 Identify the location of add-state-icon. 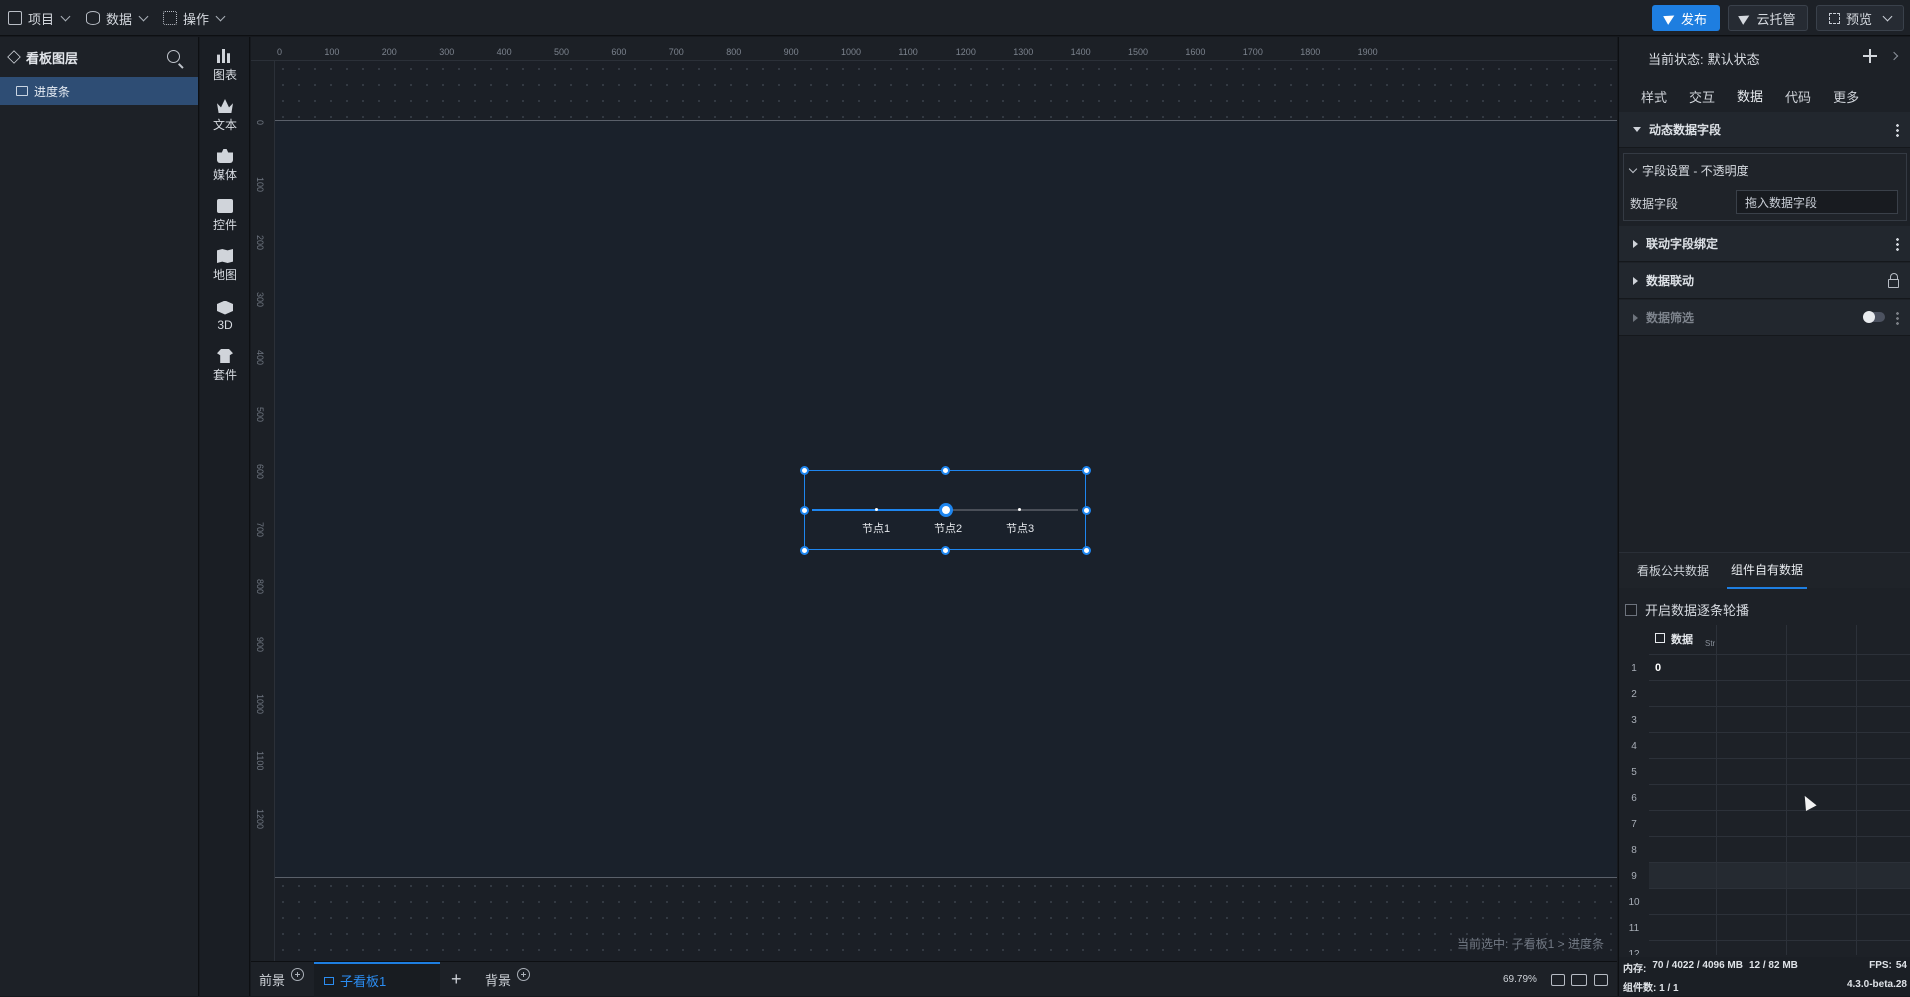
(1870, 56).